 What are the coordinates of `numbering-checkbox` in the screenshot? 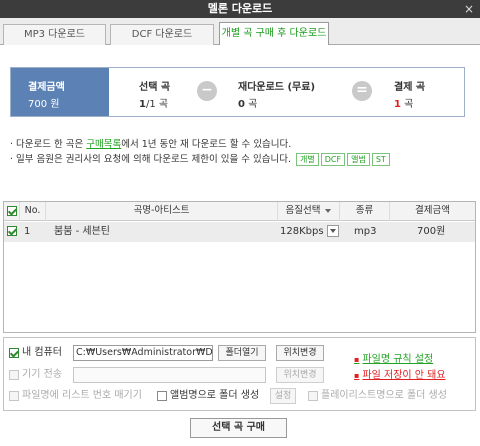 It's located at (14, 396).